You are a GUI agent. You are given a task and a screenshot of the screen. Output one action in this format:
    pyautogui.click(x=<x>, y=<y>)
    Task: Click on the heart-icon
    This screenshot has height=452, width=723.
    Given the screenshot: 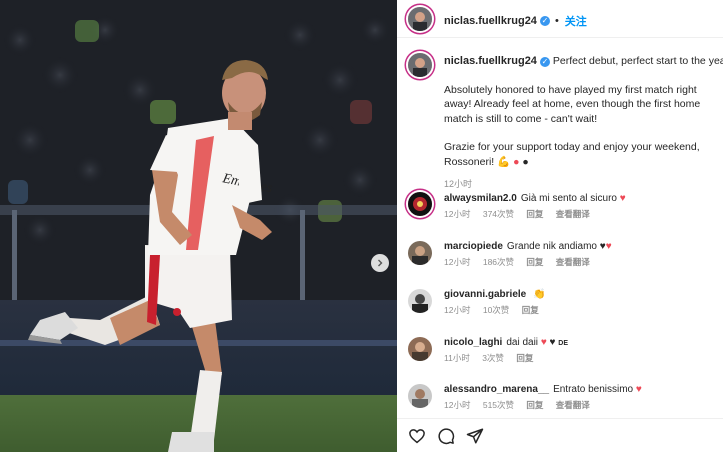 What is the action you would take?
    pyautogui.click(x=417, y=435)
    